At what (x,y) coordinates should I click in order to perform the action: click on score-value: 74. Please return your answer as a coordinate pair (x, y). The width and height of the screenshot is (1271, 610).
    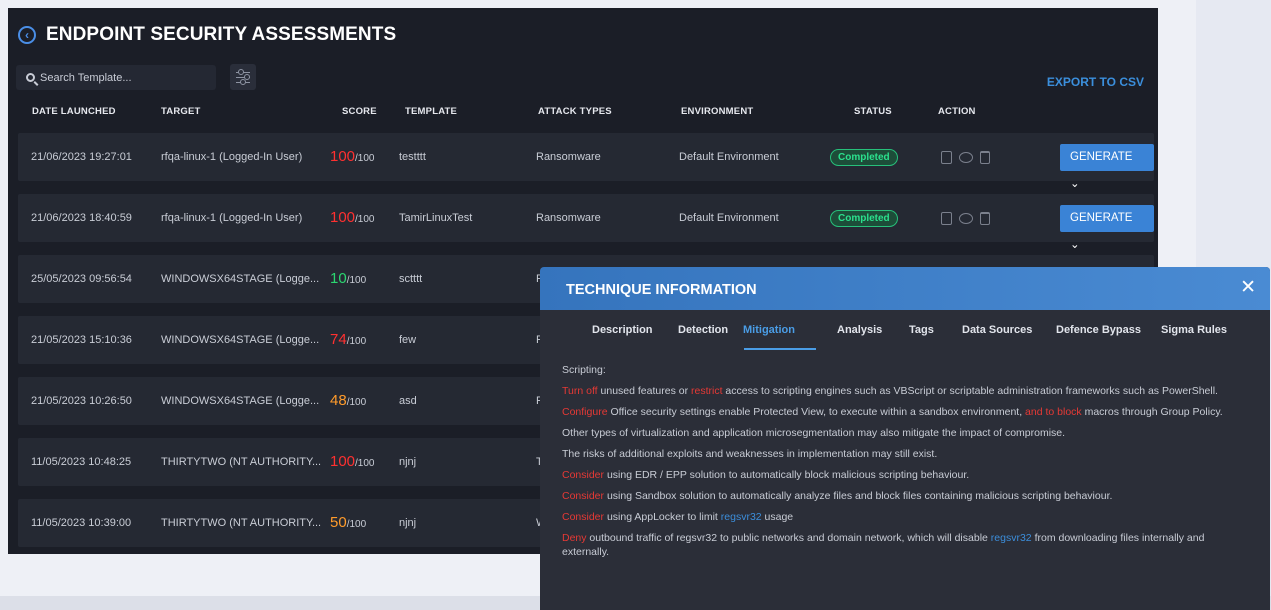
    Looking at the image, I should click on (338, 339).